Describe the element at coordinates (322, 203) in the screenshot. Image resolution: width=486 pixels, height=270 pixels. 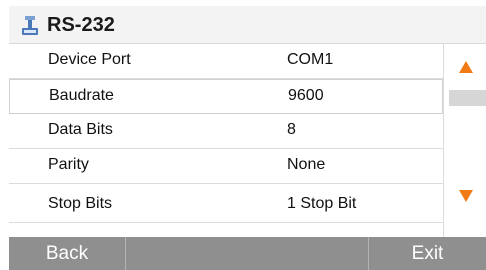
I see `setting-value: 1 Stop Bit` at that location.